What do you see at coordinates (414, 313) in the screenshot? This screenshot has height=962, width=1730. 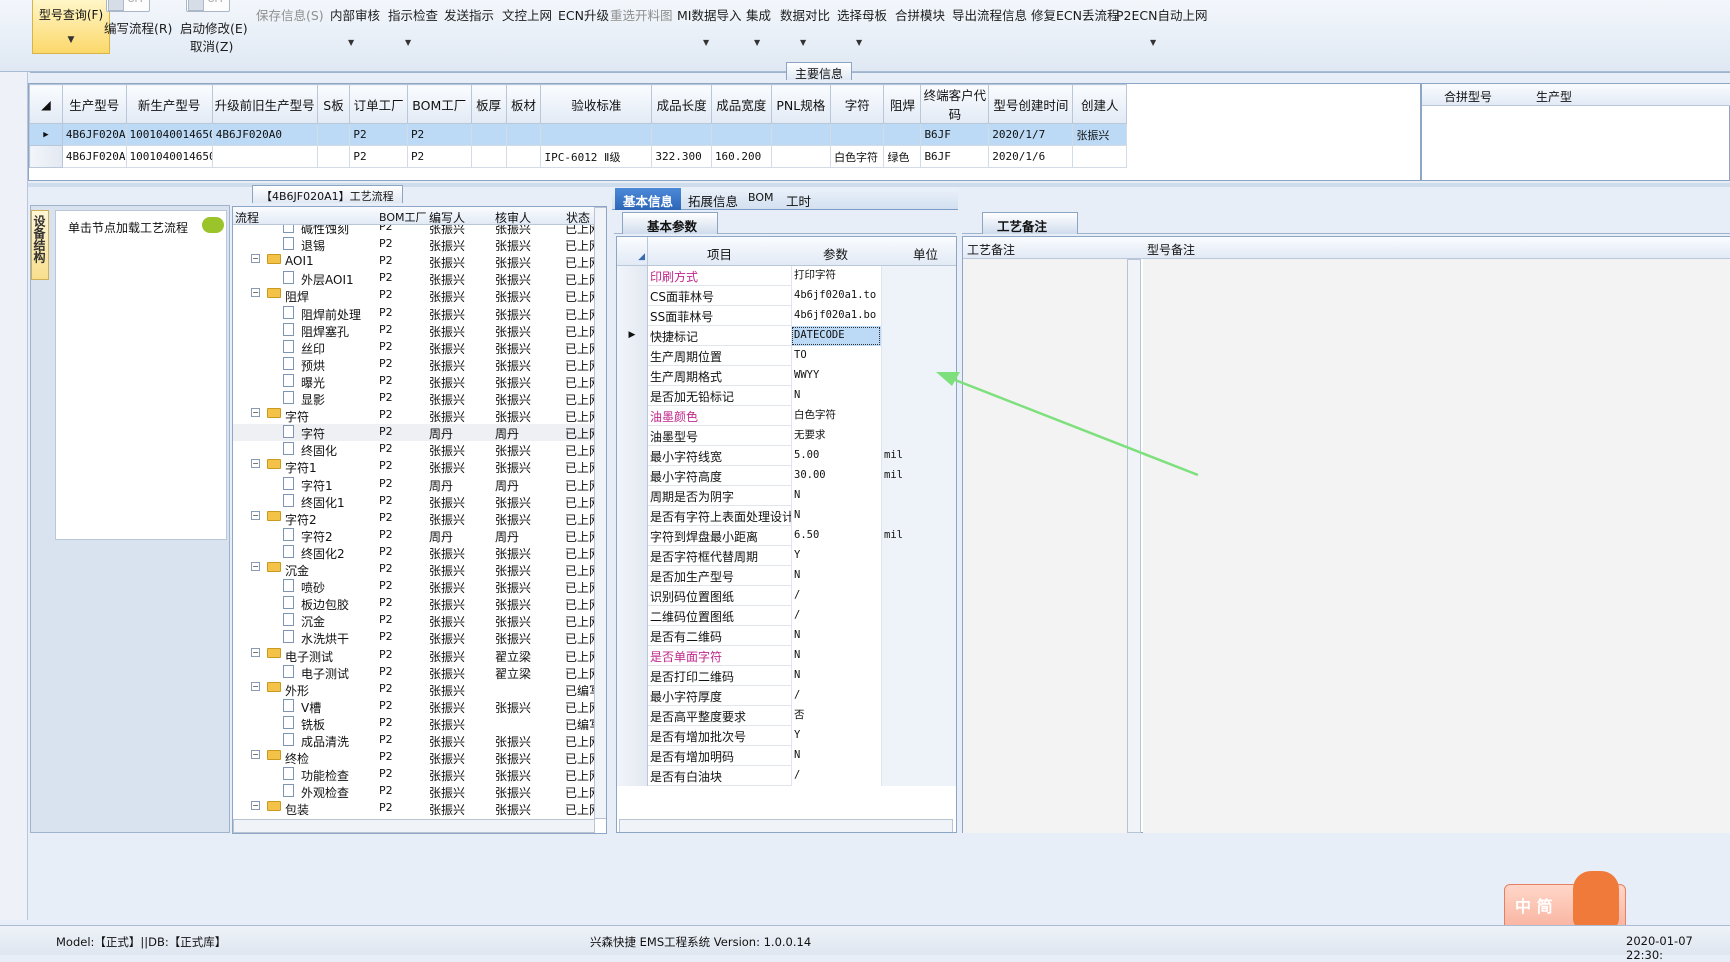 I see `flow-tree-node: 阻焊前处理 P2 张振兴 张振兴 已上网` at bounding box center [414, 313].